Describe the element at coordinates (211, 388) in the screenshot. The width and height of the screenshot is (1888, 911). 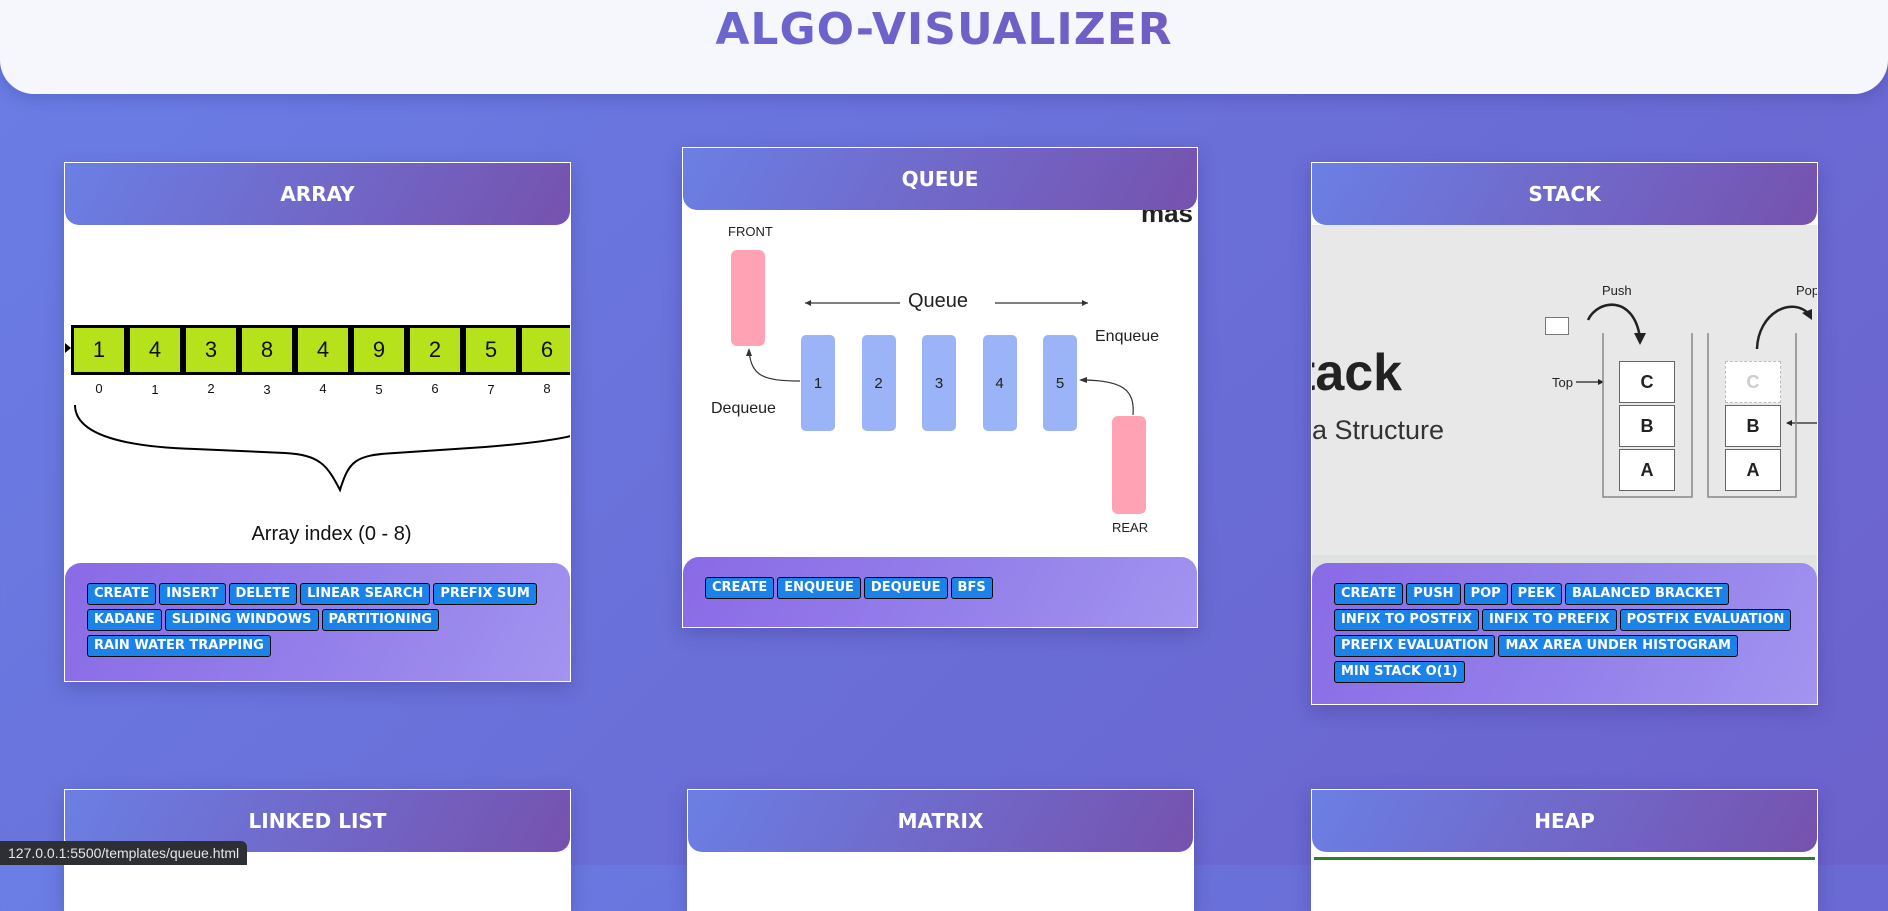
I see `array-index-label: 2` at that location.